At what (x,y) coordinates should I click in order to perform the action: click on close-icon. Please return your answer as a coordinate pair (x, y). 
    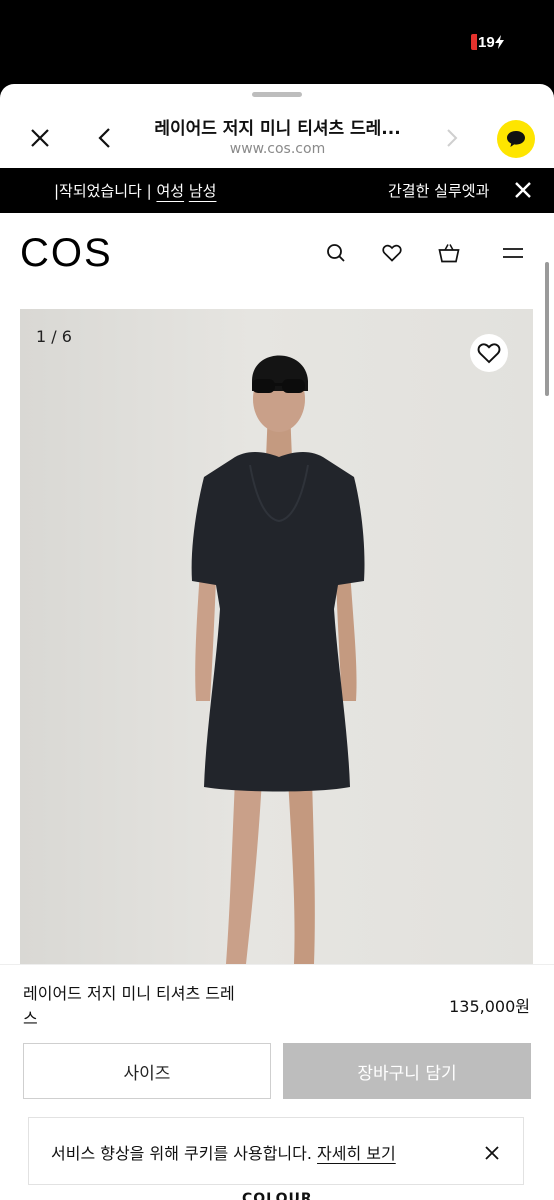
    Looking at the image, I should click on (40, 138).